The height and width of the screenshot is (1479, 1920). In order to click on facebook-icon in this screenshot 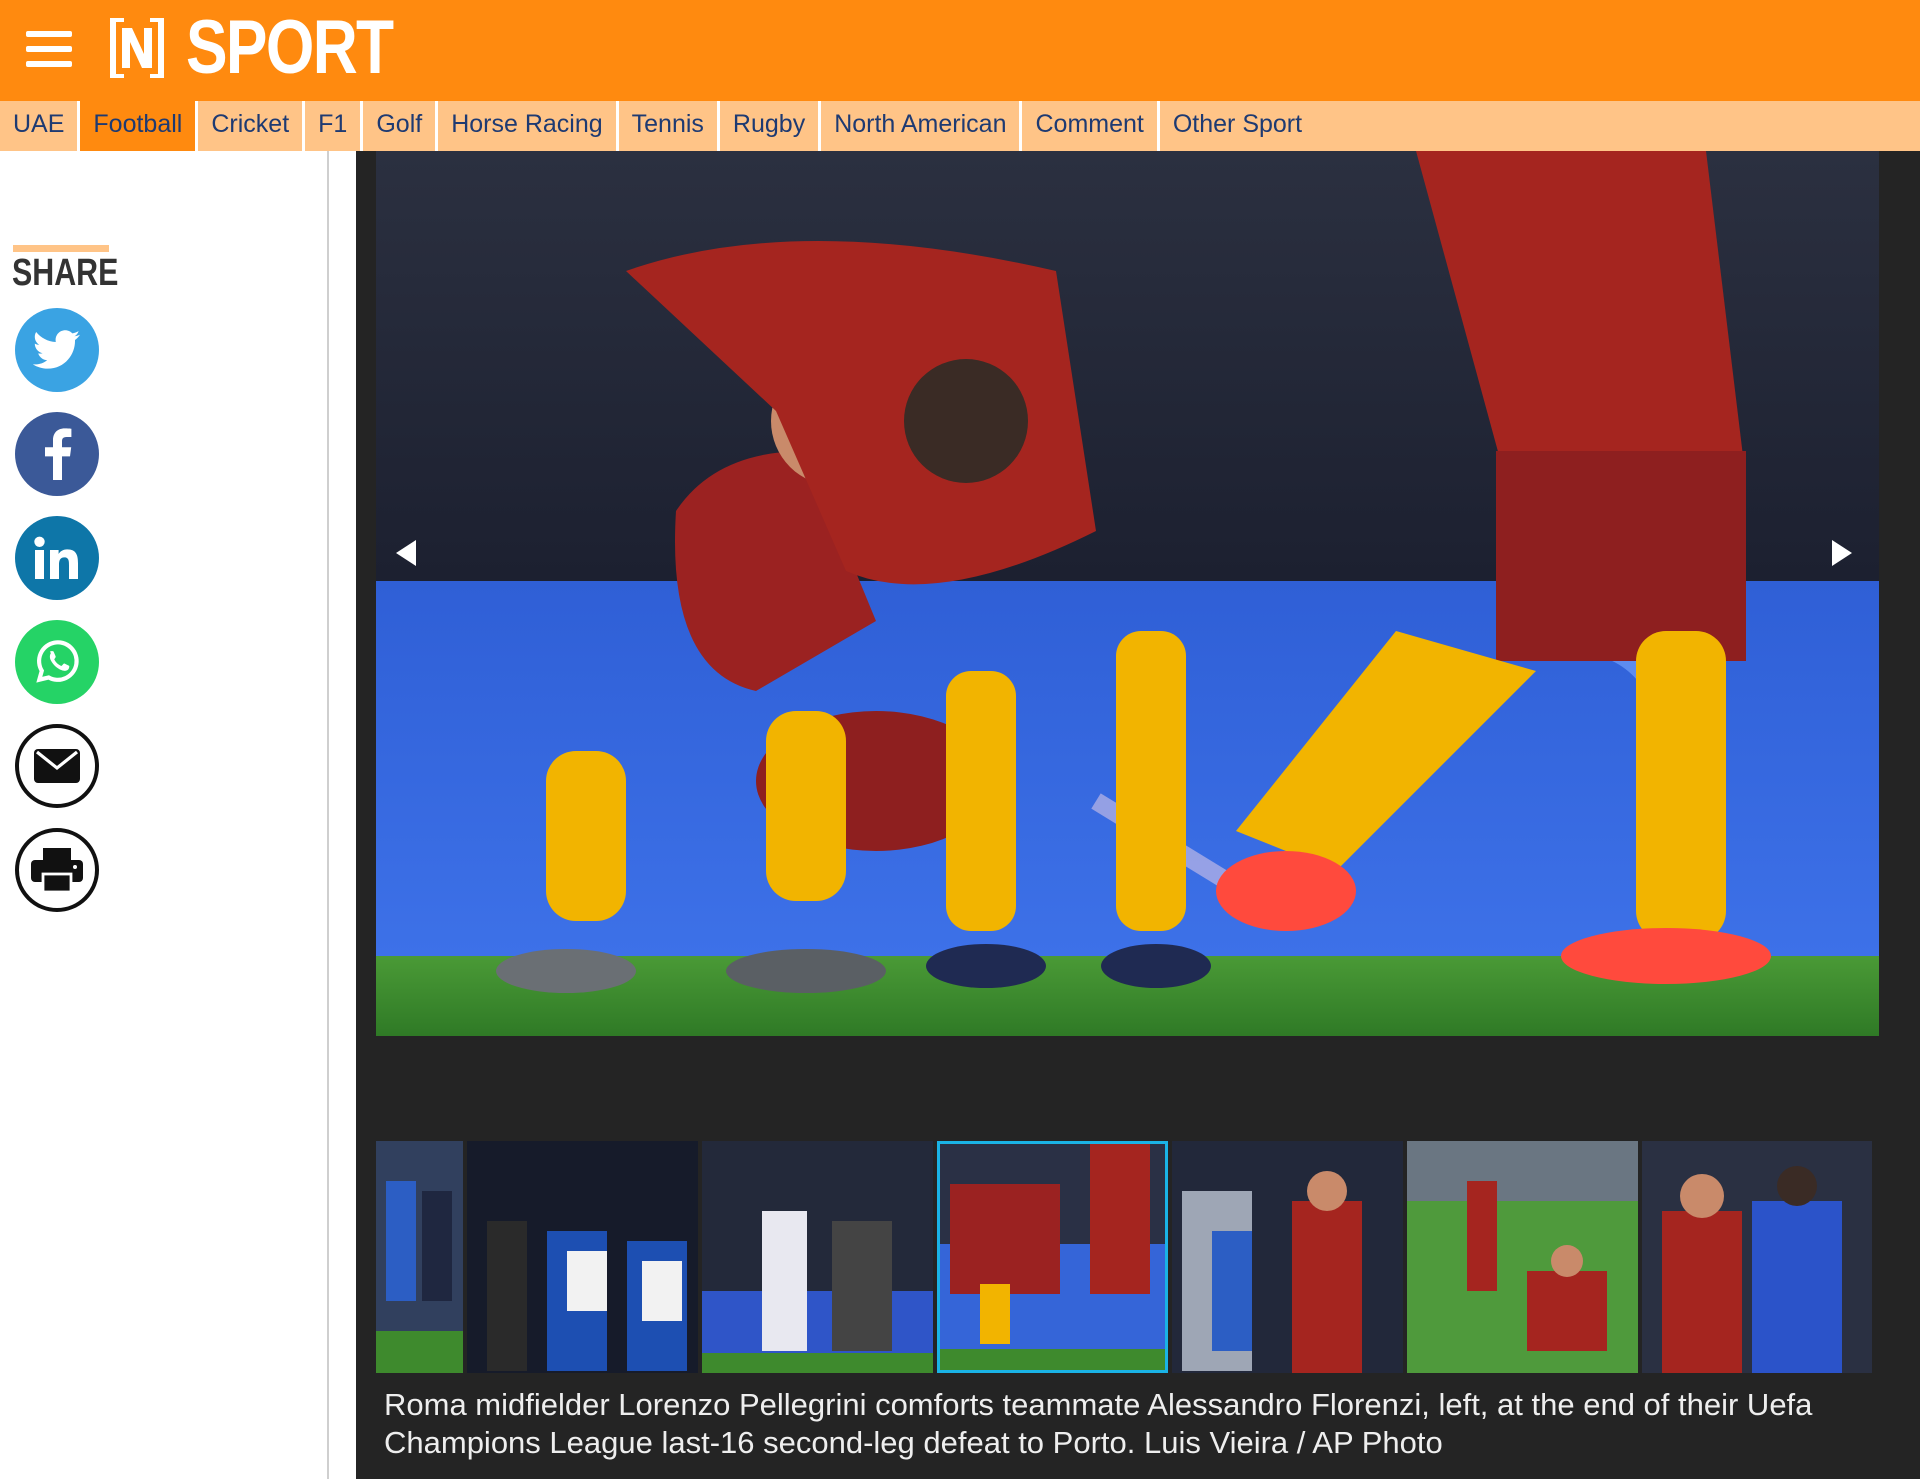, I will do `click(58, 454)`.